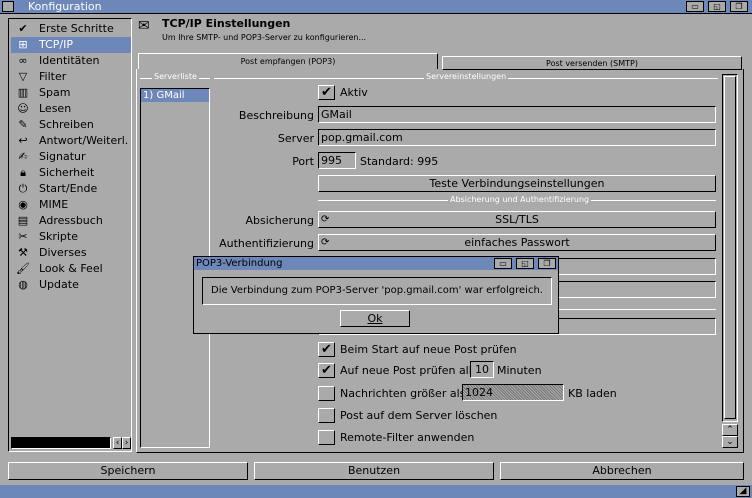  What do you see at coordinates (126, 443) in the screenshot?
I see `scroll-right-icon: ›` at bounding box center [126, 443].